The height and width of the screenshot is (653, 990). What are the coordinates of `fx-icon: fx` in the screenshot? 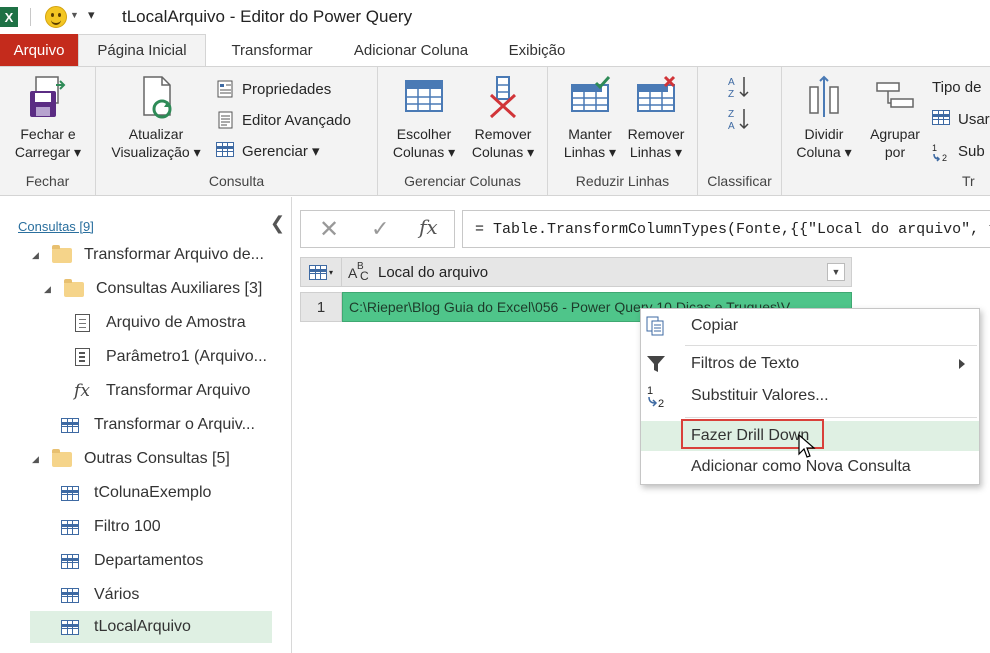 It's located at (428, 227).